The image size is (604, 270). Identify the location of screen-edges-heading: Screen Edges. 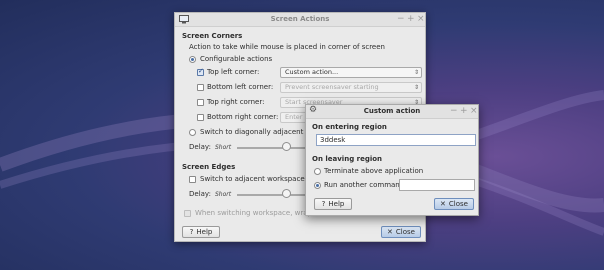
(209, 167).